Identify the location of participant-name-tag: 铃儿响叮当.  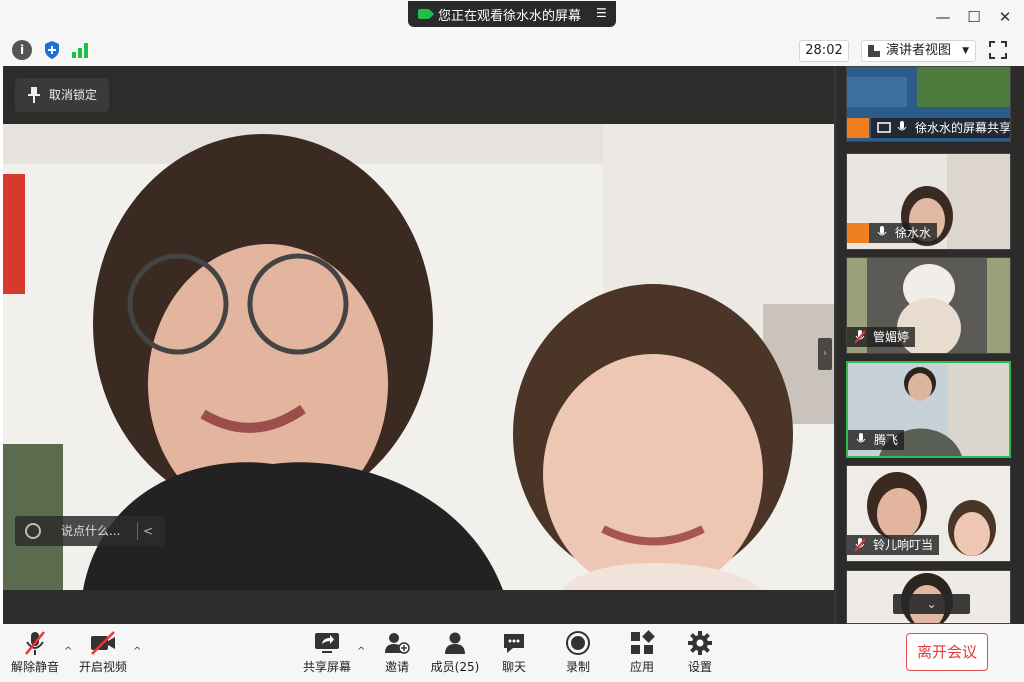
(893, 545).